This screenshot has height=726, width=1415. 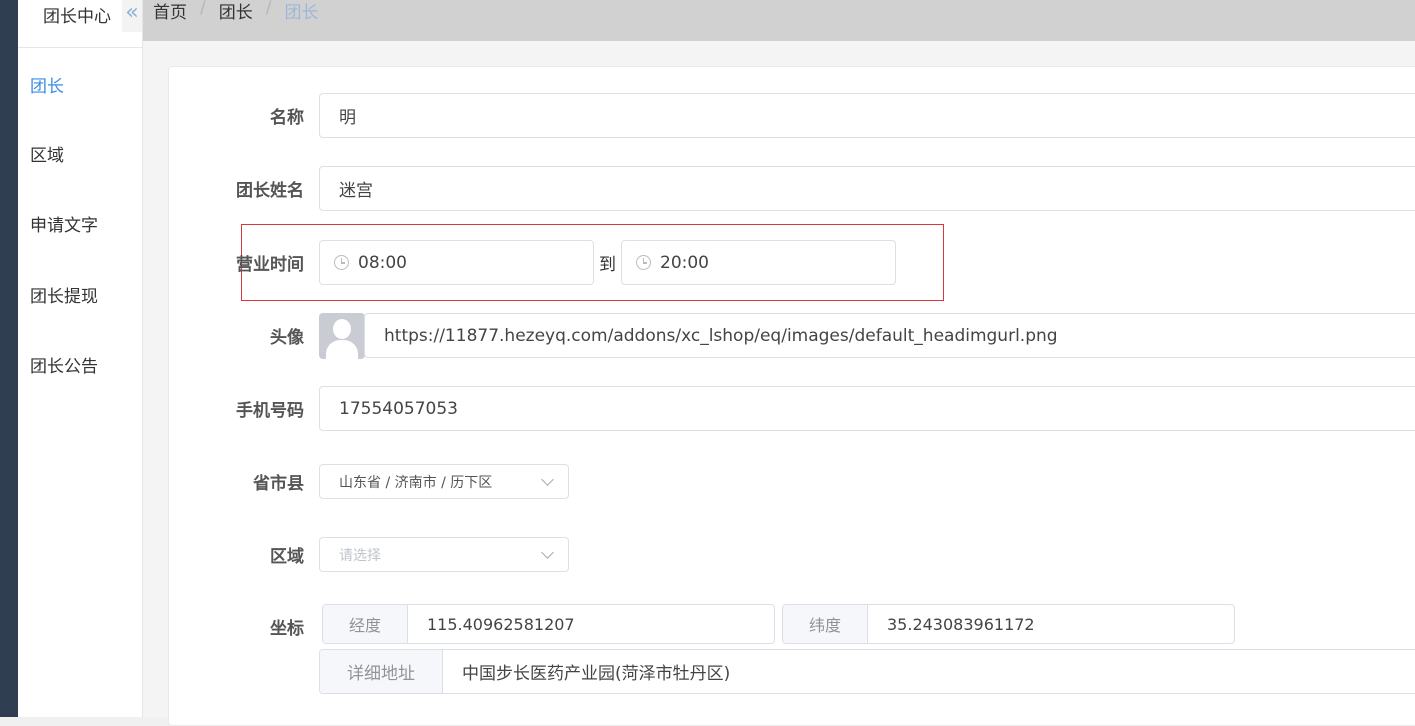 I want to click on leader-name-input: 迷宫, so click(x=867, y=188).